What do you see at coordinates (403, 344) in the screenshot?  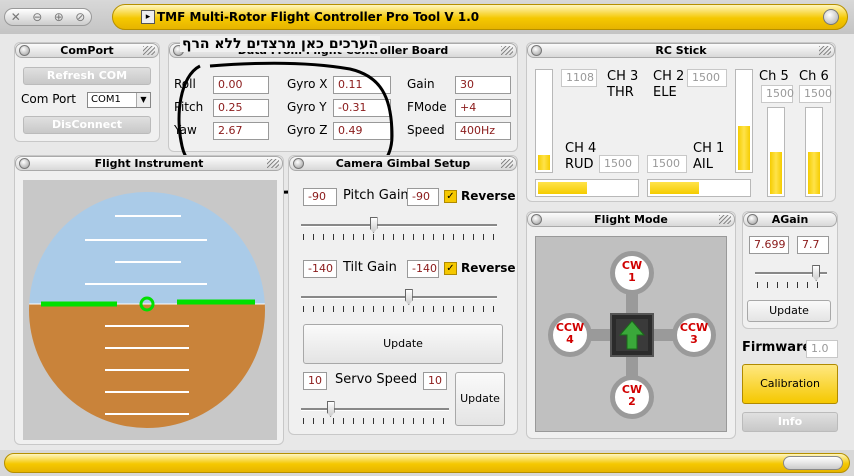 I see `gimbal-update-button: Update` at bounding box center [403, 344].